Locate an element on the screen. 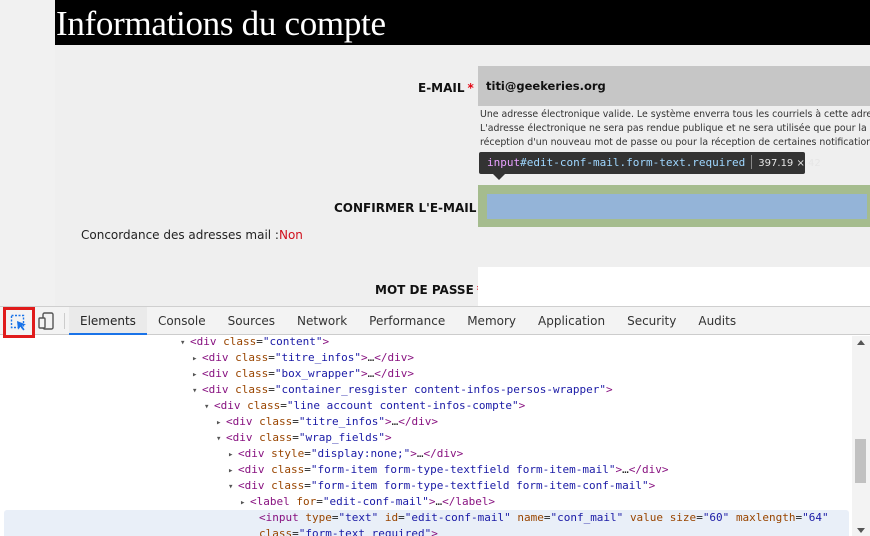 Image resolution: width=870 pixels, height=536 pixels. tooltip-tag: input is located at coordinates (504, 162).